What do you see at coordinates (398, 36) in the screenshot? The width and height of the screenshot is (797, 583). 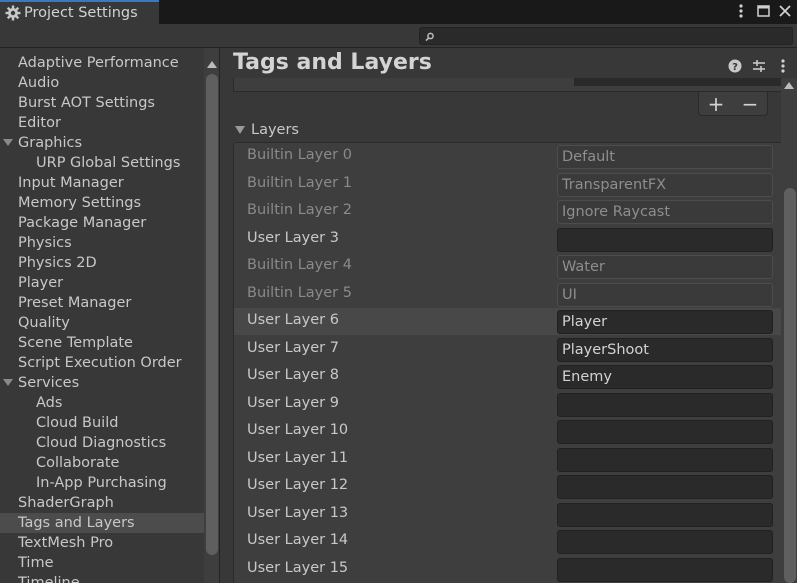 I see `toolbar` at bounding box center [398, 36].